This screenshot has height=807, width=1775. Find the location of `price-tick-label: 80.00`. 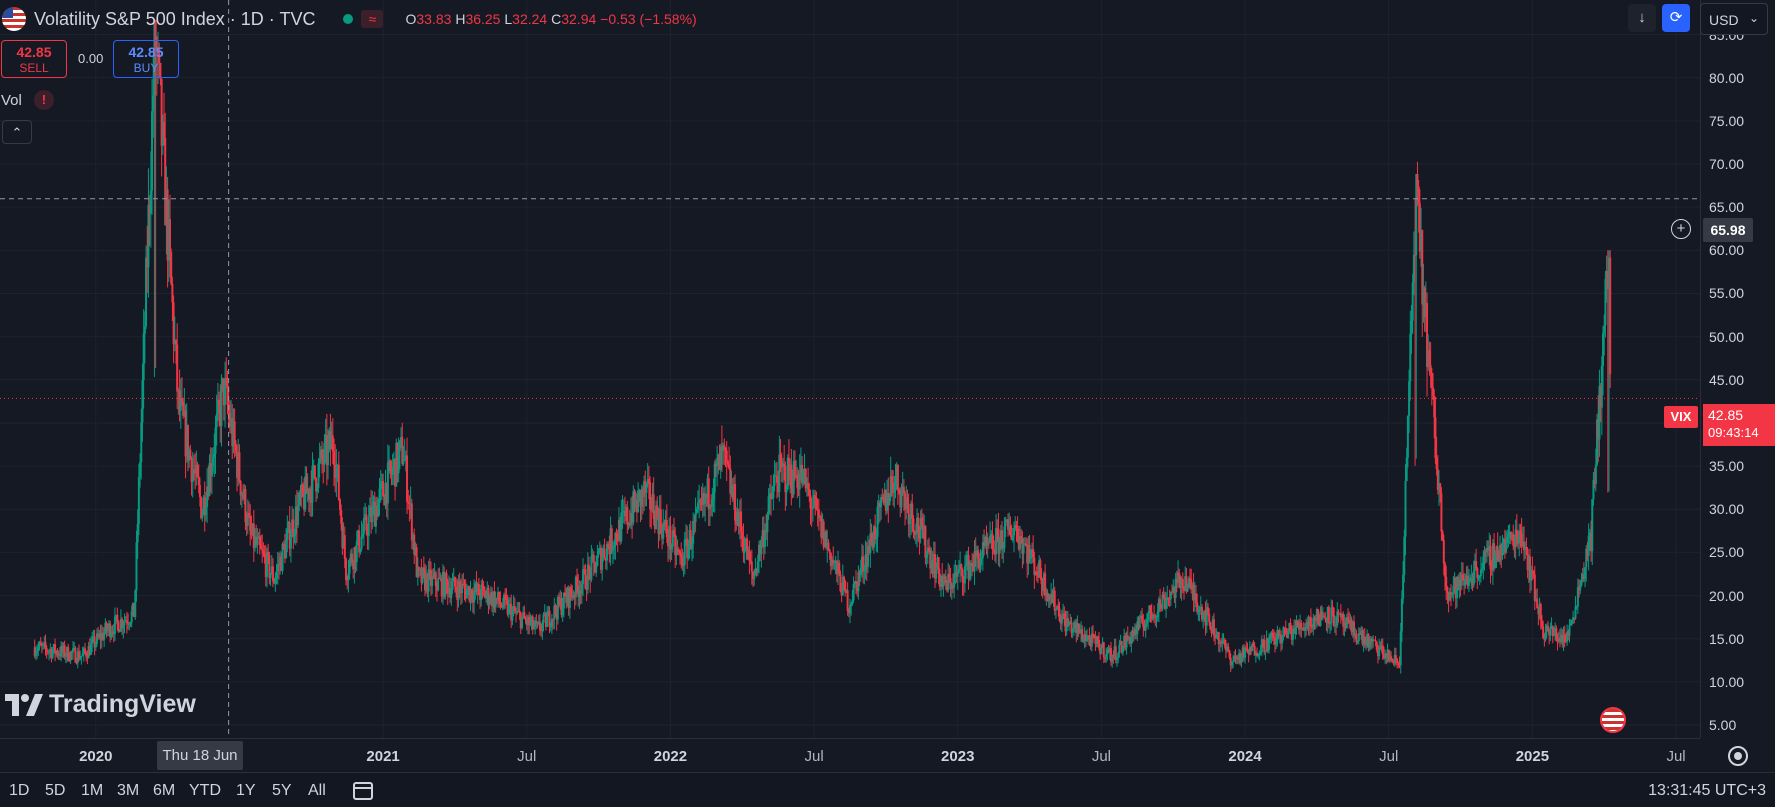

price-tick-label: 80.00 is located at coordinates (1727, 77).